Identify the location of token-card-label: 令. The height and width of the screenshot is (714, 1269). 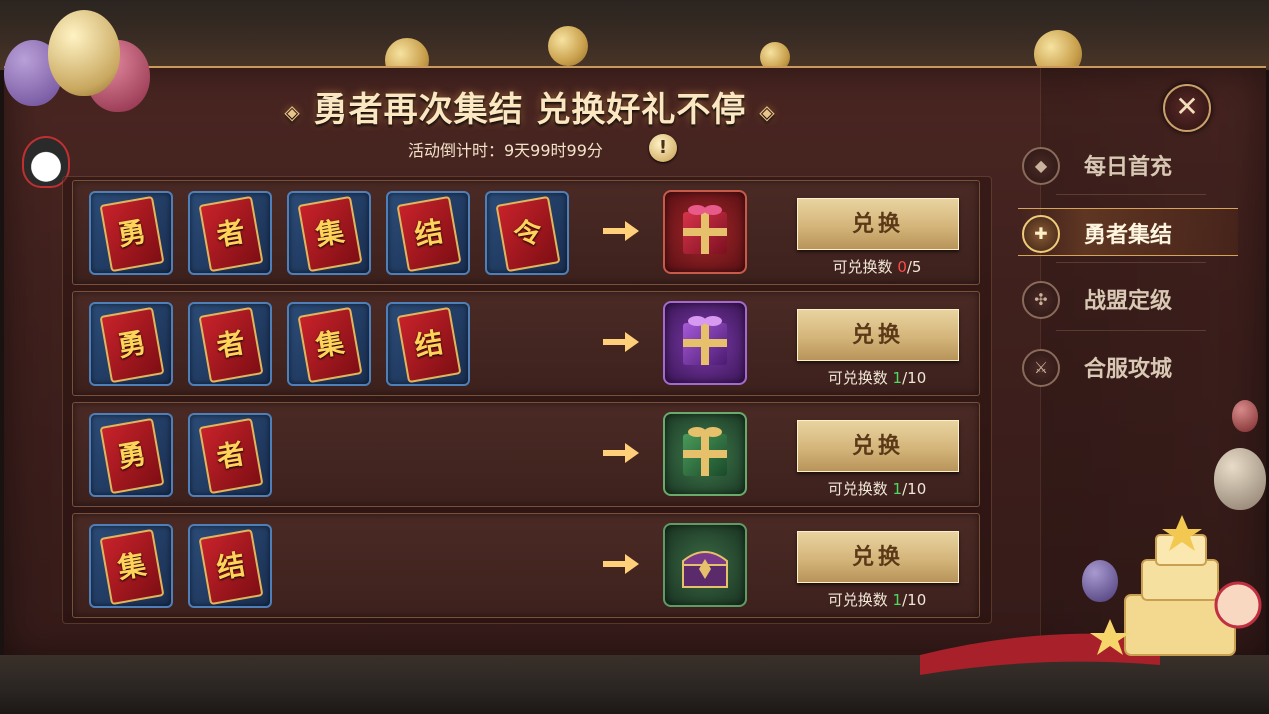
(528, 234).